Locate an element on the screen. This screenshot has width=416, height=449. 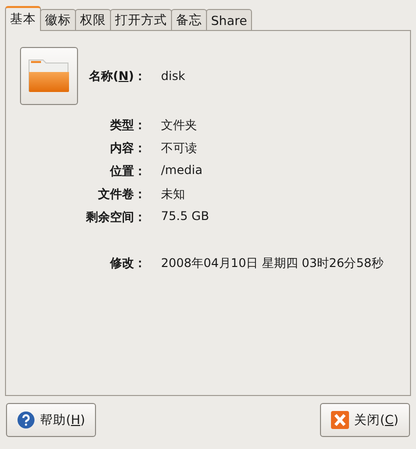
close-icon is located at coordinates (340, 420).